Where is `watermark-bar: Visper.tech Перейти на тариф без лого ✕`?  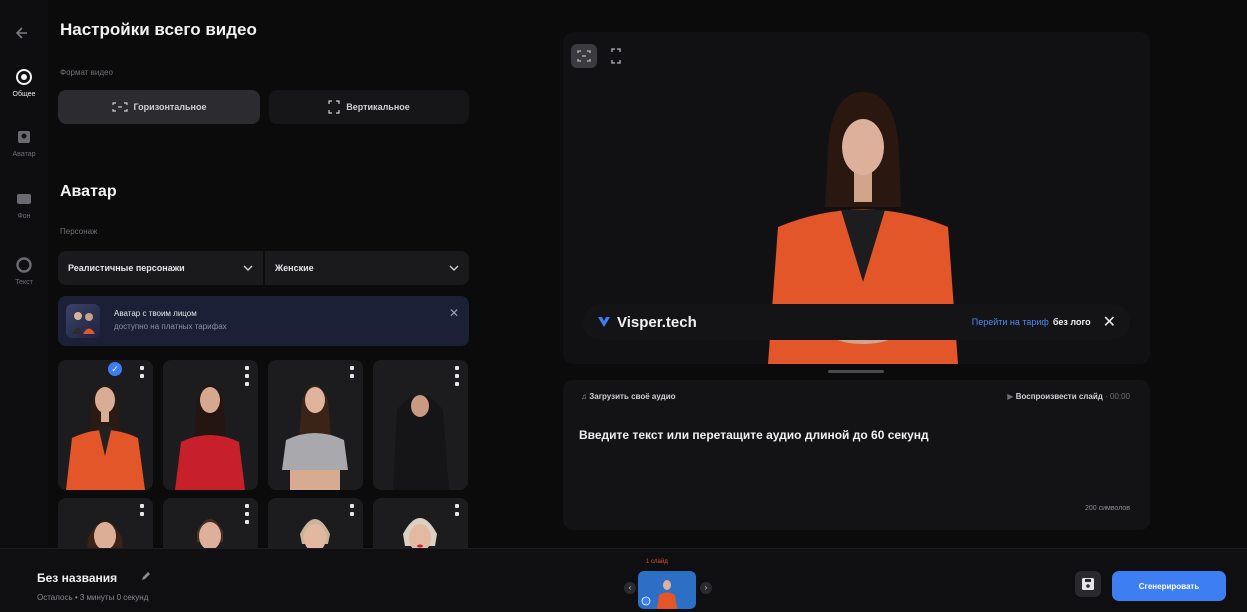 watermark-bar: Visper.tech Перейти на тариф без лого ✕ is located at coordinates (856, 322).